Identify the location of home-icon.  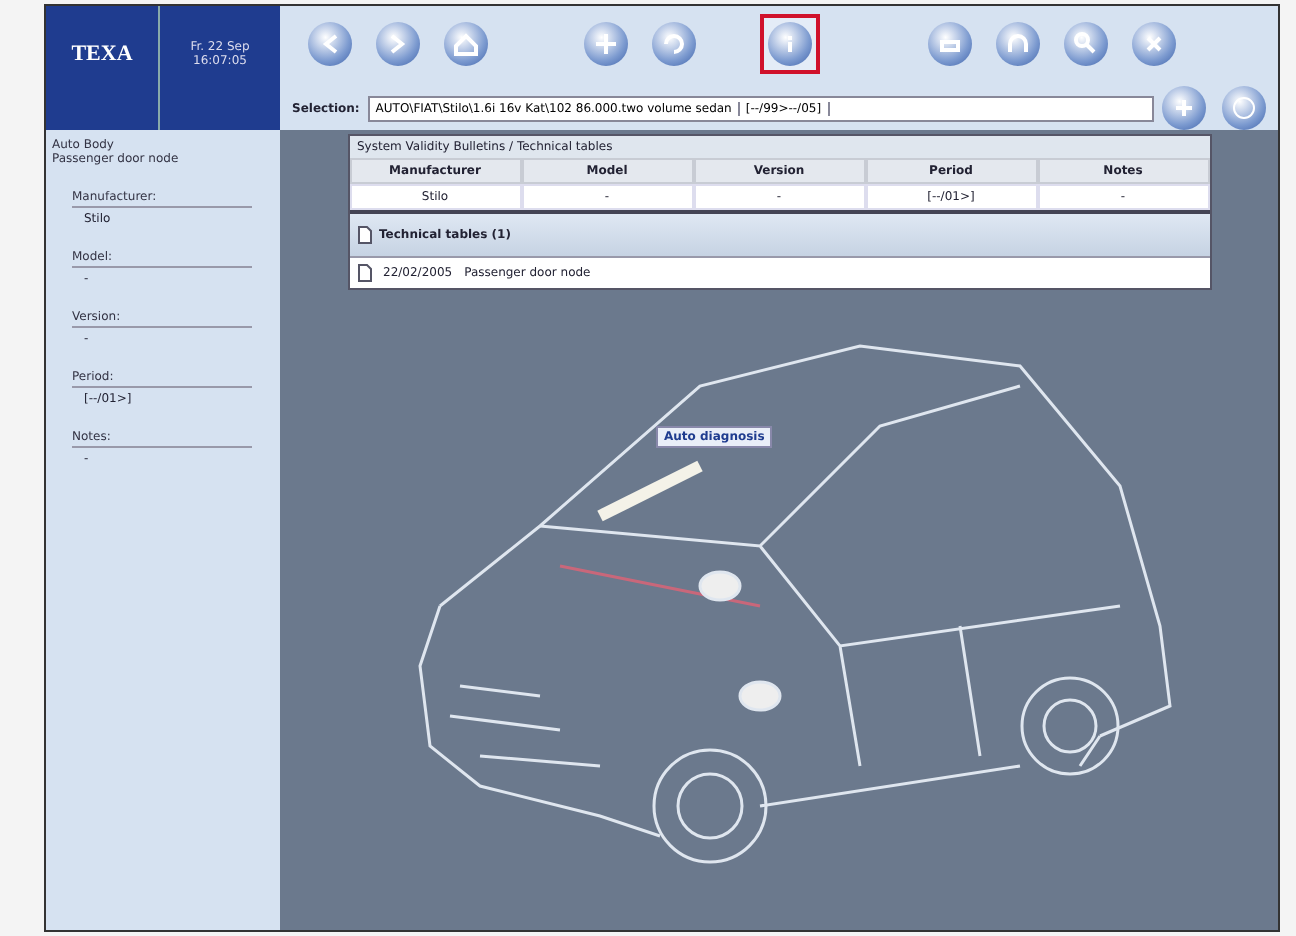
(466, 44).